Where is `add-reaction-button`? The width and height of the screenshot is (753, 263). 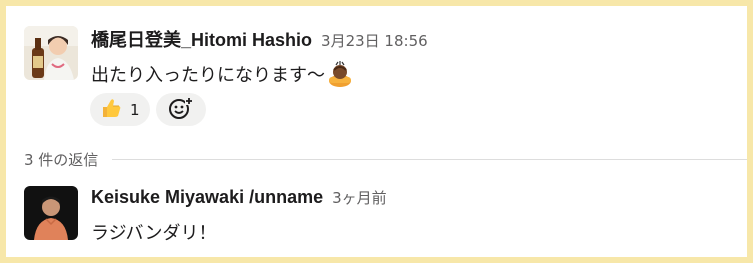
add-reaction-button is located at coordinates (181, 109).